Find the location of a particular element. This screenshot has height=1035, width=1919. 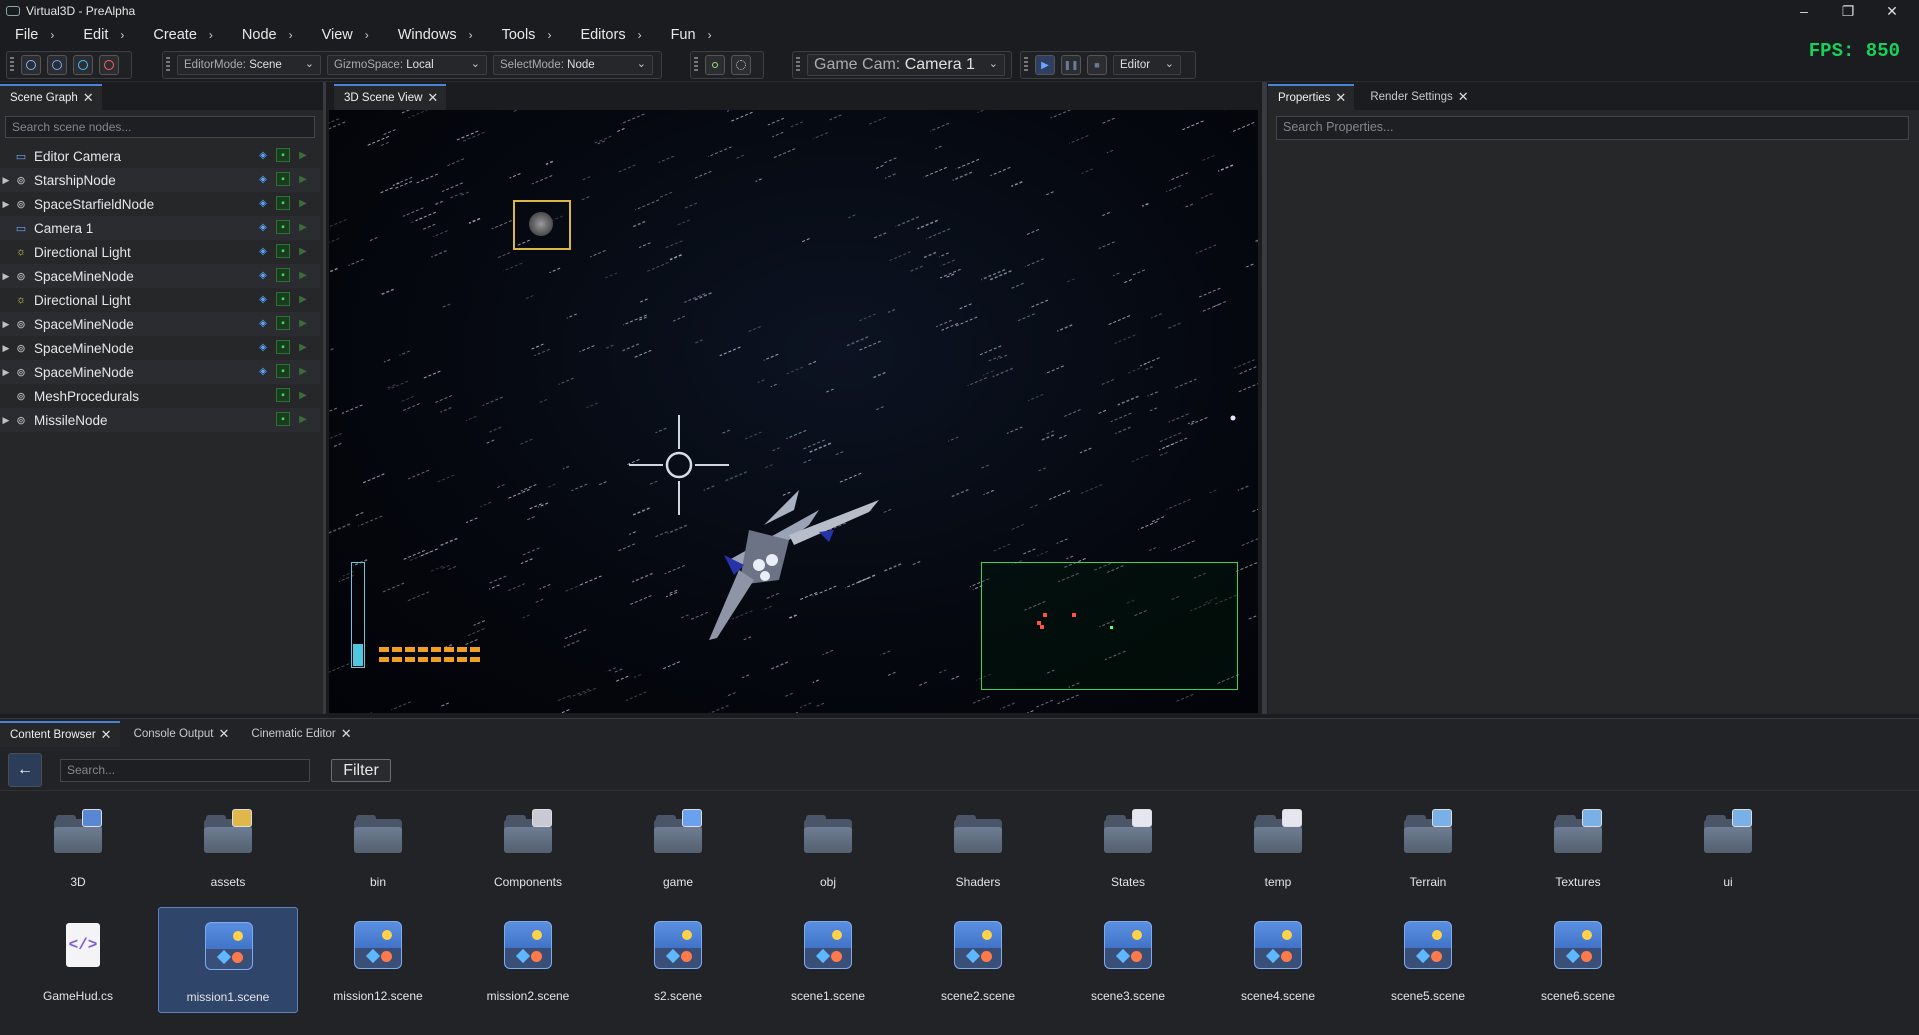

minimize-button: – is located at coordinates (1804, 11).